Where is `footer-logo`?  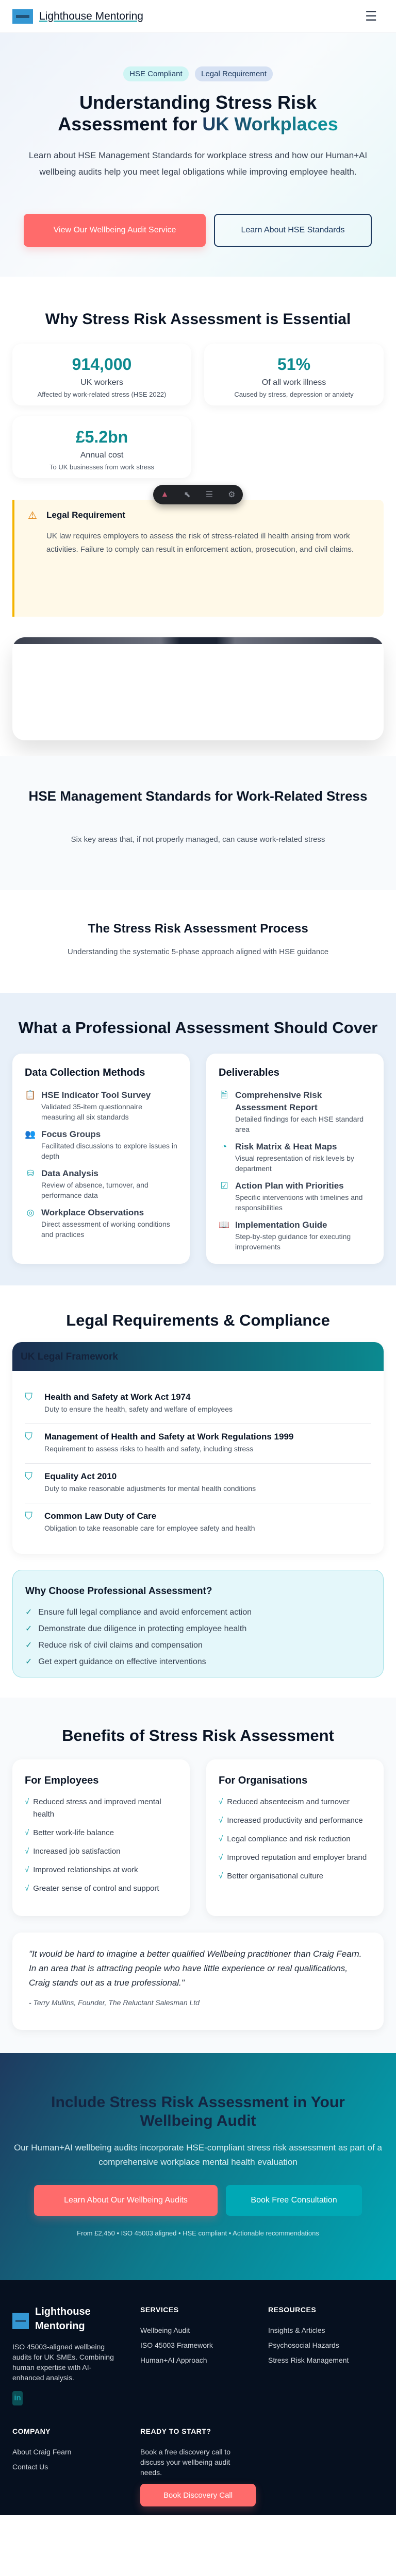
footer-logo is located at coordinates (20, 2321).